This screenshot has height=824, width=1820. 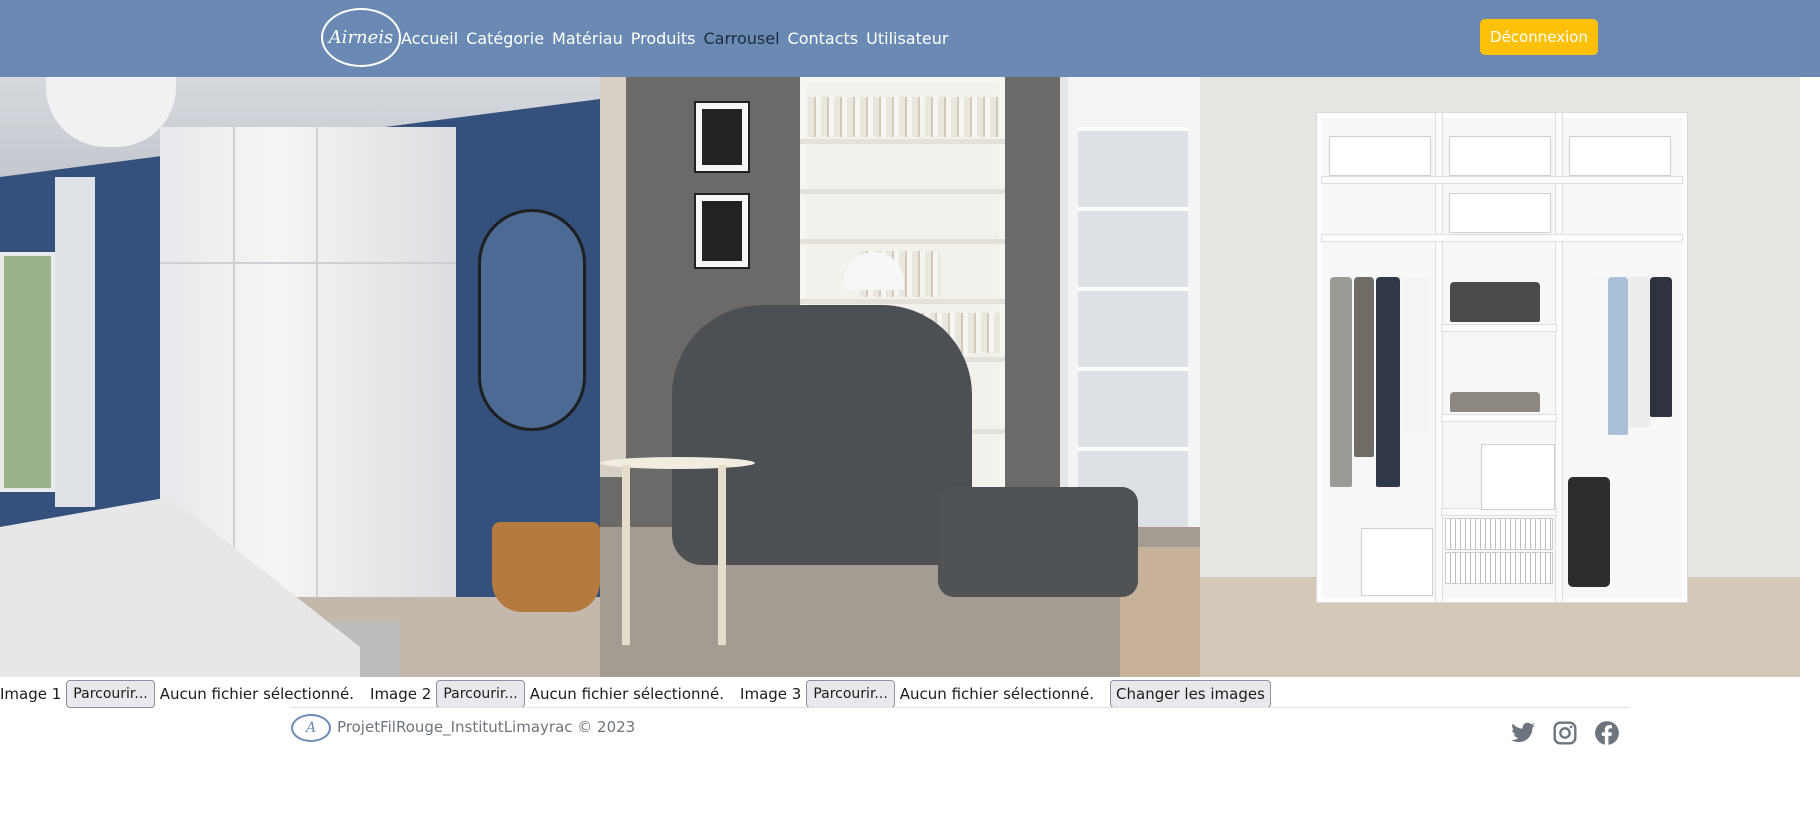 I want to click on brand-logo: Airneis, so click(x=361, y=37).